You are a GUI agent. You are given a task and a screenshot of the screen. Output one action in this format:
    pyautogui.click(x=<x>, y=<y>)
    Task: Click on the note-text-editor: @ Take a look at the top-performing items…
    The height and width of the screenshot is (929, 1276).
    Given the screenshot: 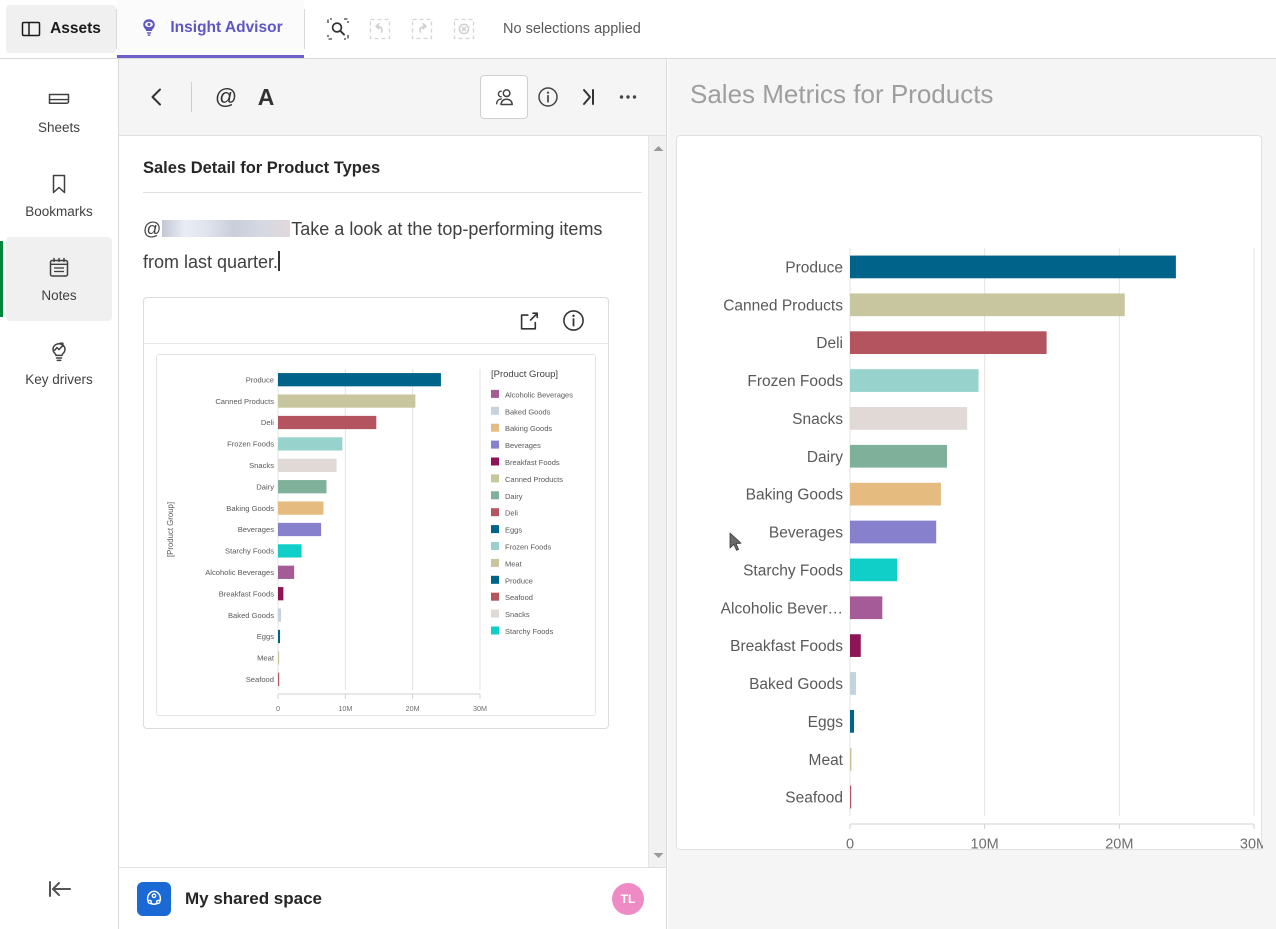 What is the action you would take?
    pyautogui.click(x=392, y=236)
    